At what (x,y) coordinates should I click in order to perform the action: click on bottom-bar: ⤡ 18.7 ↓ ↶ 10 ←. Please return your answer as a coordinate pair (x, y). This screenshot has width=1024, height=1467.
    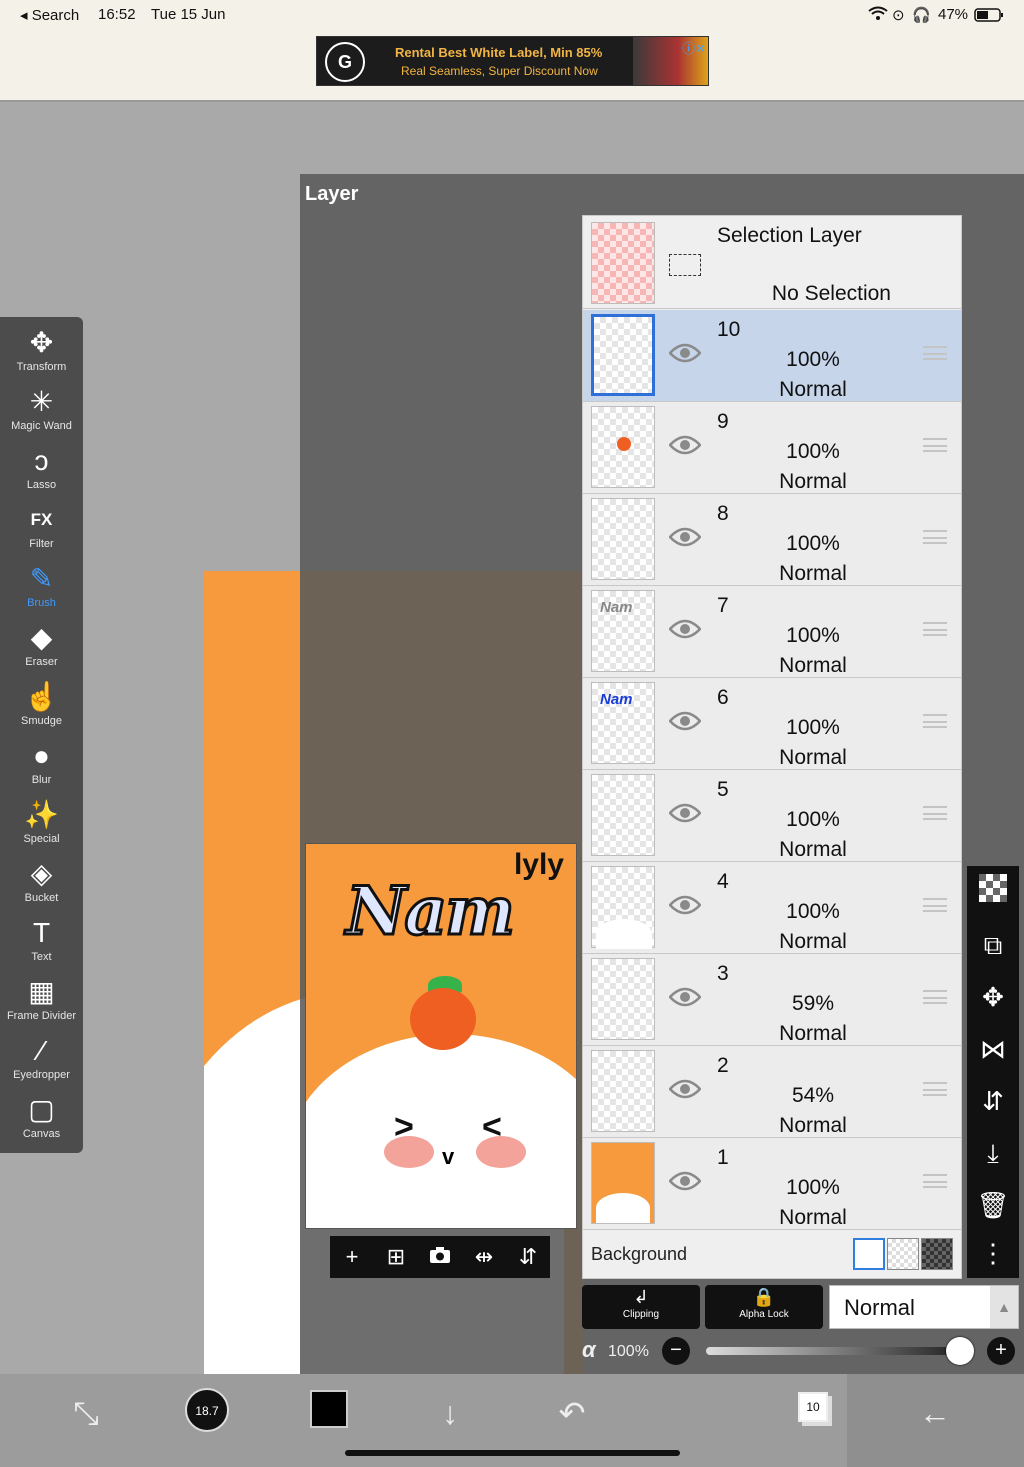
    Looking at the image, I should click on (512, 1420).